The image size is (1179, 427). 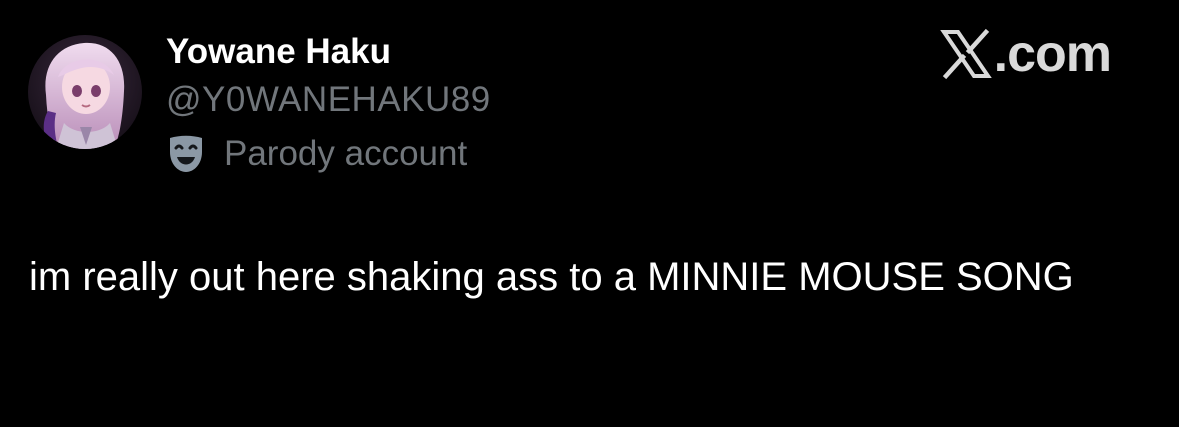 What do you see at coordinates (1052, 54) in the screenshot?
I see `brand-domain-text: .com` at bounding box center [1052, 54].